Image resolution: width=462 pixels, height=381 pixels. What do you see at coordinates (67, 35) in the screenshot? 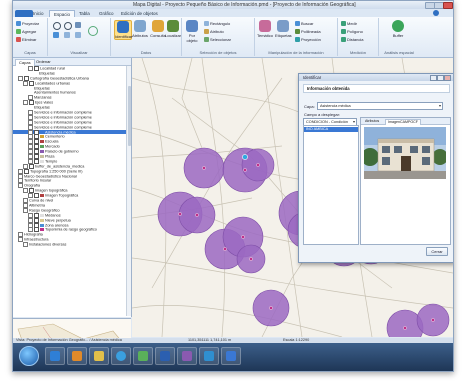
I see `previous-view-icon` at bounding box center [67, 35].